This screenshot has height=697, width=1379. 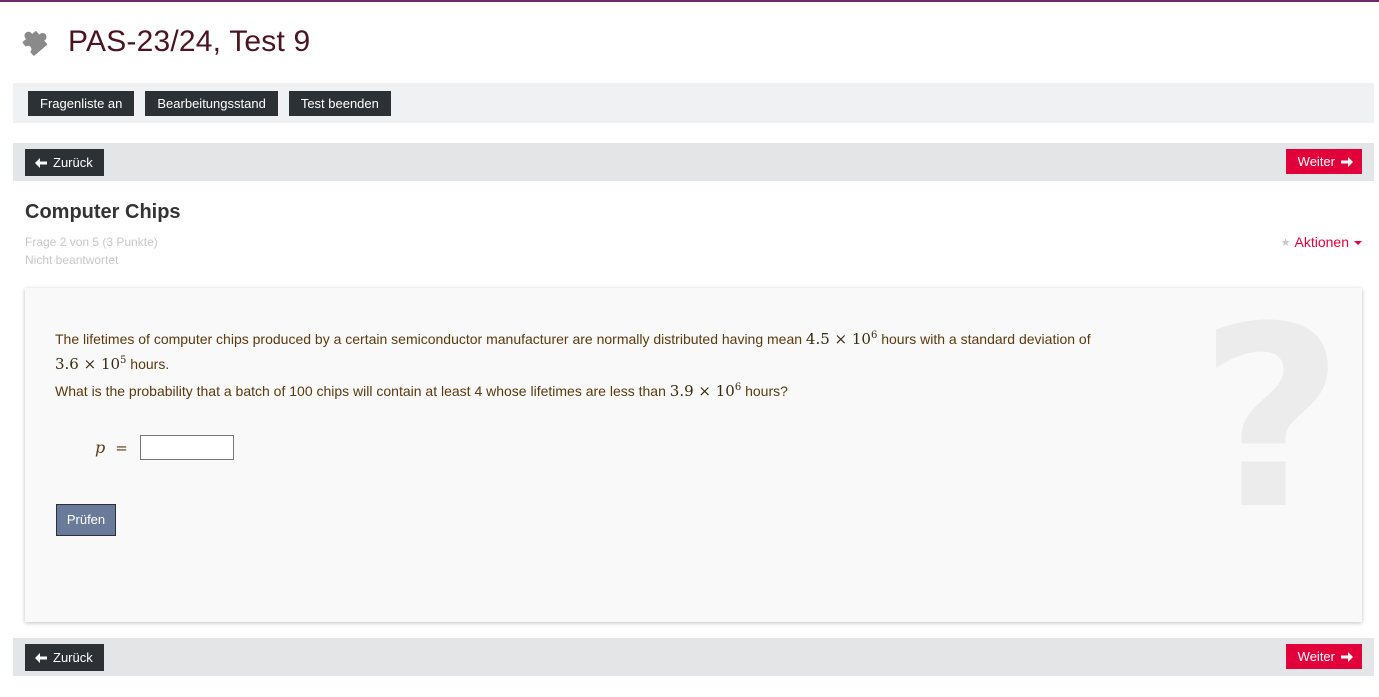 I want to click on page-header: PAS-23/24, Test 9, so click(x=164, y=42).